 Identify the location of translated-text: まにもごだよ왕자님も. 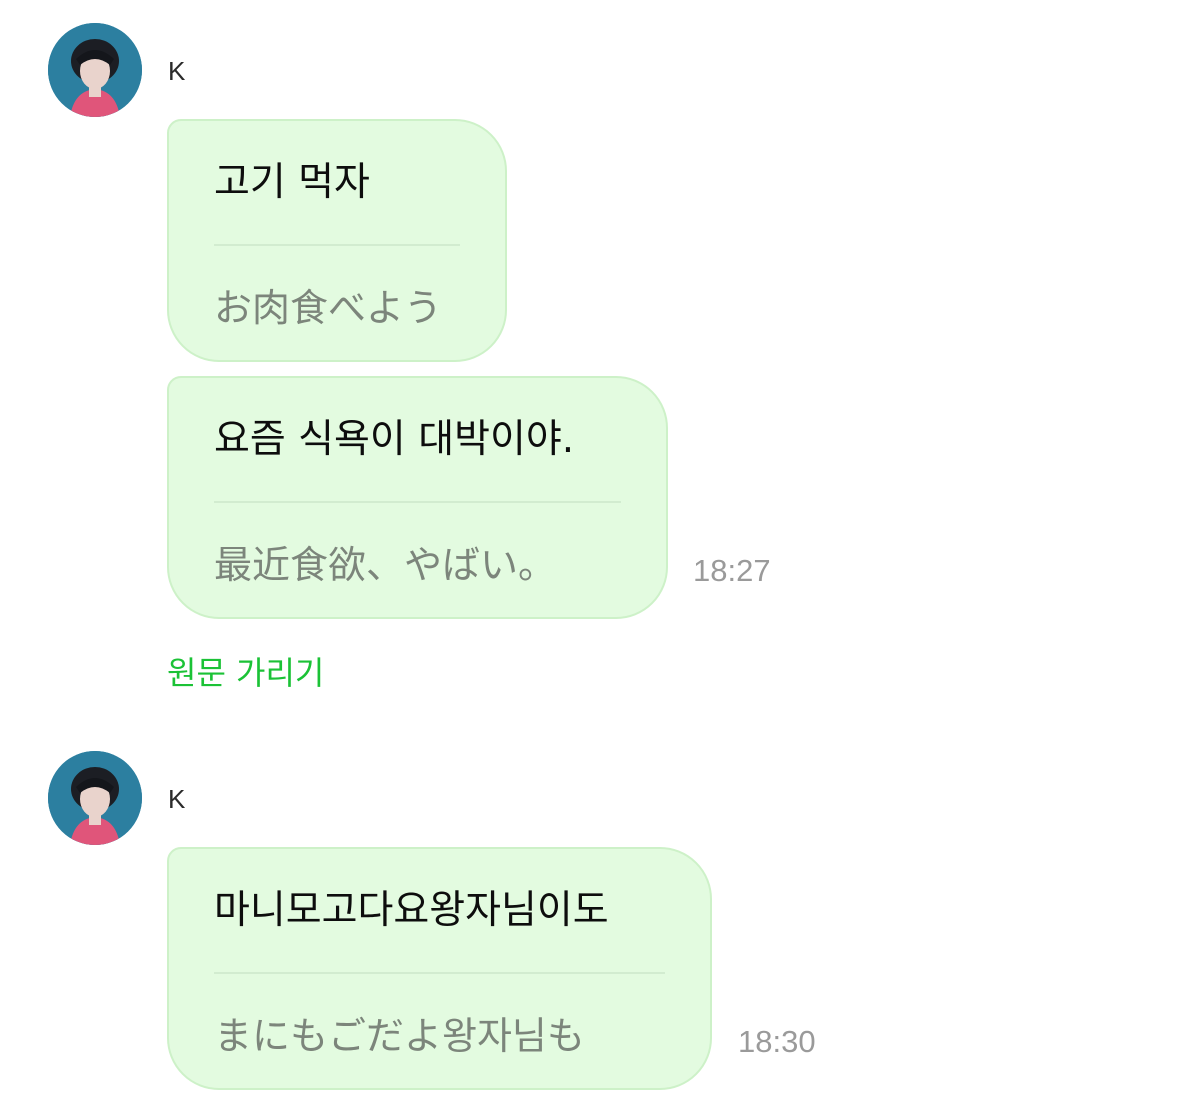
(399, 1036).